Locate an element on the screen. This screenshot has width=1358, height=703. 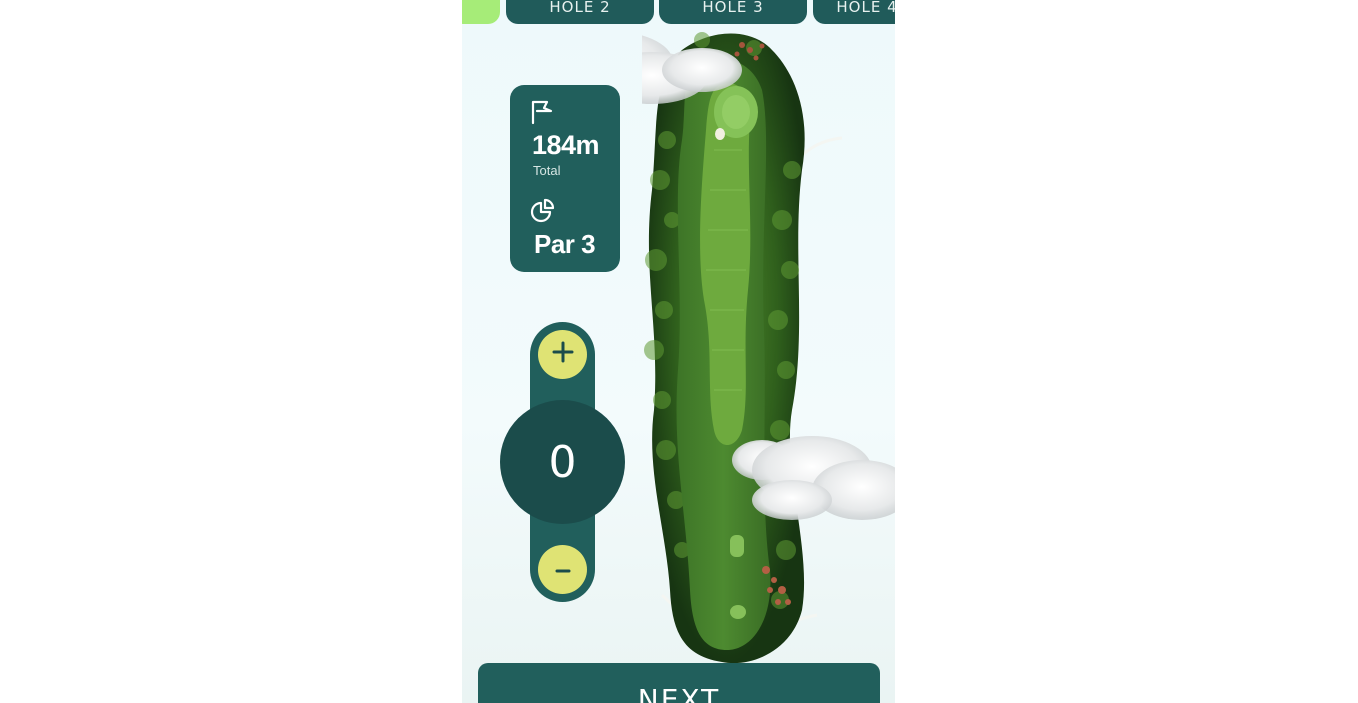
decrement-button is located at coordinates (562, 569).